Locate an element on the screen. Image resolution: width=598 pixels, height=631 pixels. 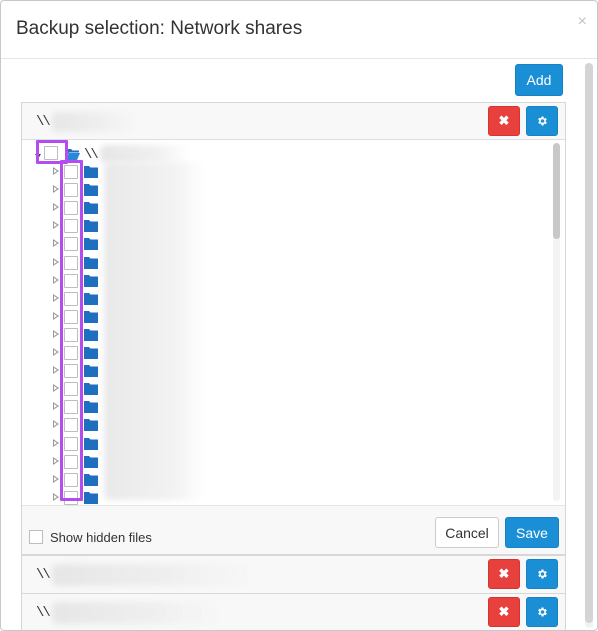
tree-root-row: \\ is located at coordinates (282, 154).